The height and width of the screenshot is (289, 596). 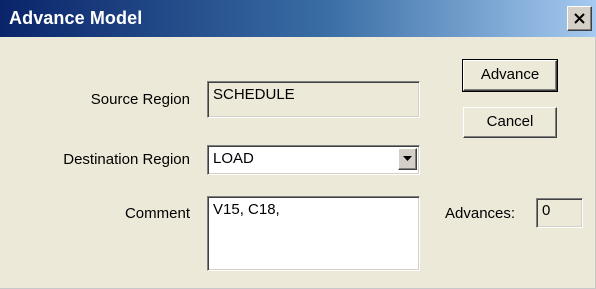 I want to click on source-region-value: SCHEDULE, so click(x=254, y=94).